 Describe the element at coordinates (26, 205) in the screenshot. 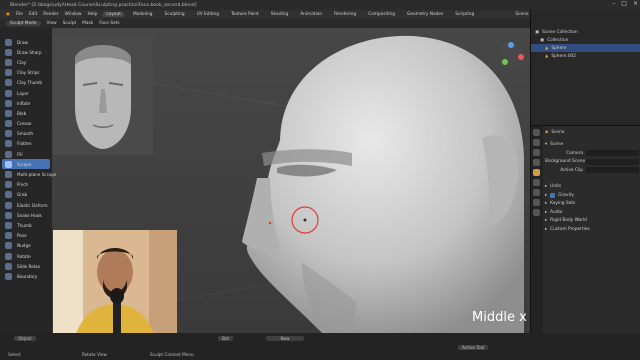

I see `tool-elastic-deform: Elastic Deform` at that location.